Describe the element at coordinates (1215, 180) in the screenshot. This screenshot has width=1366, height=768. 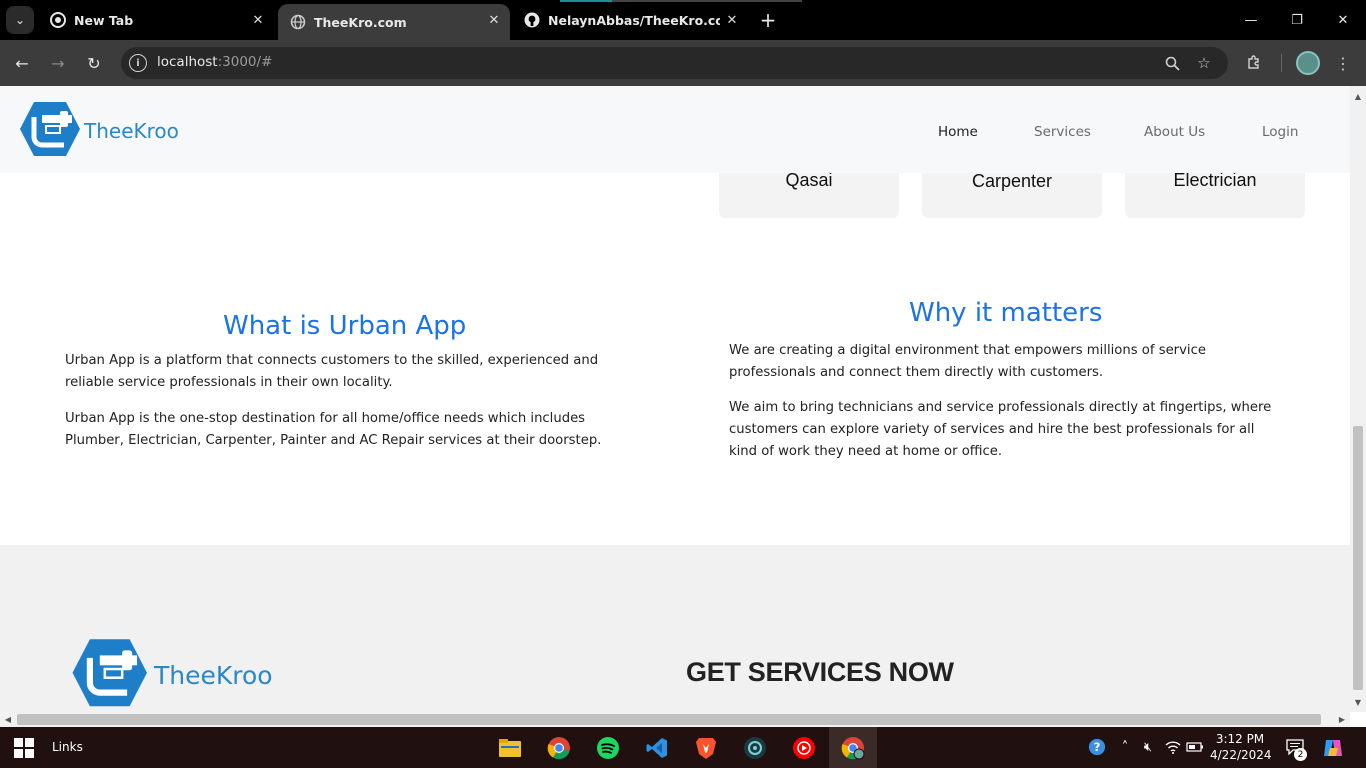
I see `service-card-label: Electrician` at that location.